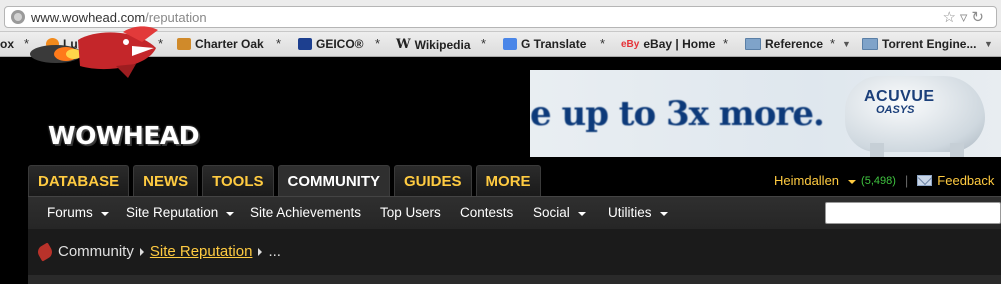  Describe the element at coordinates (677, 114) in the screenshot. I see `ad-headline: e up to 3x more.` at that location.